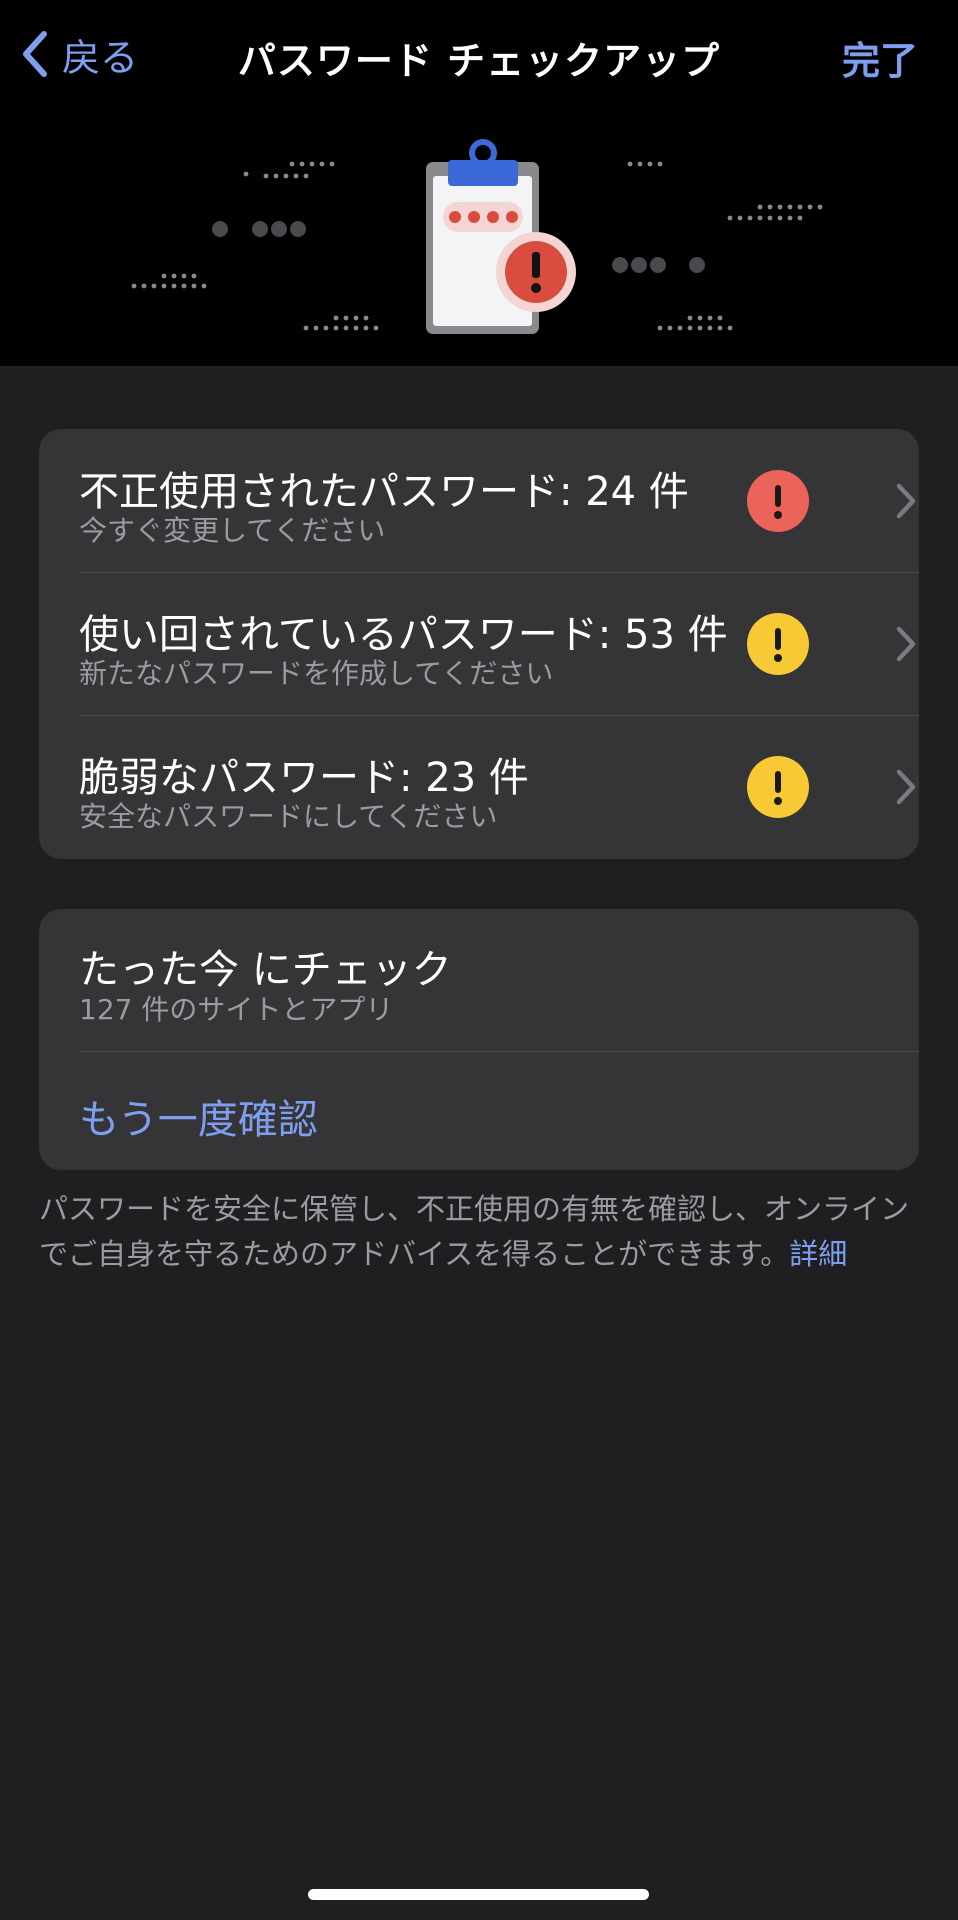 The height and width of the screenshot is (1920, 958). What do you see at coordinates (477, 236) in the screenshot?
I see `clipboard-password-alert-illustration` at bounding box center [477, 236].